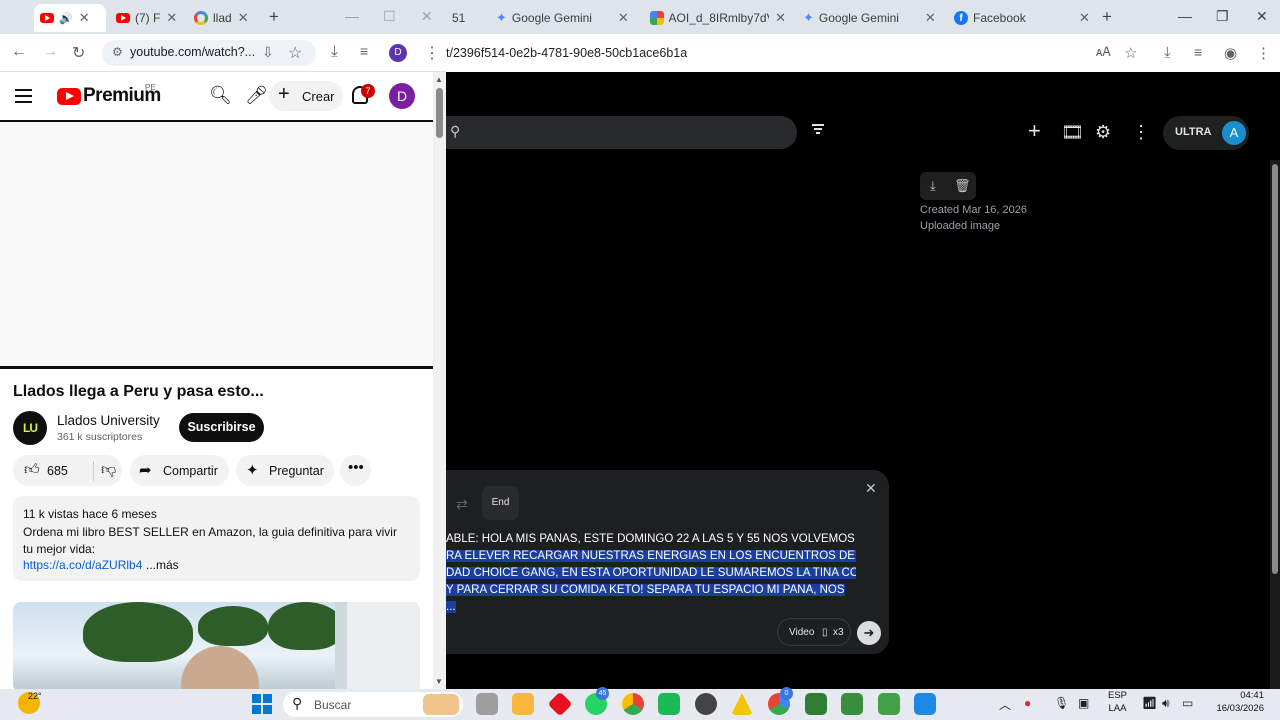  I want to click on warning-app-icon, so click(742, 704).